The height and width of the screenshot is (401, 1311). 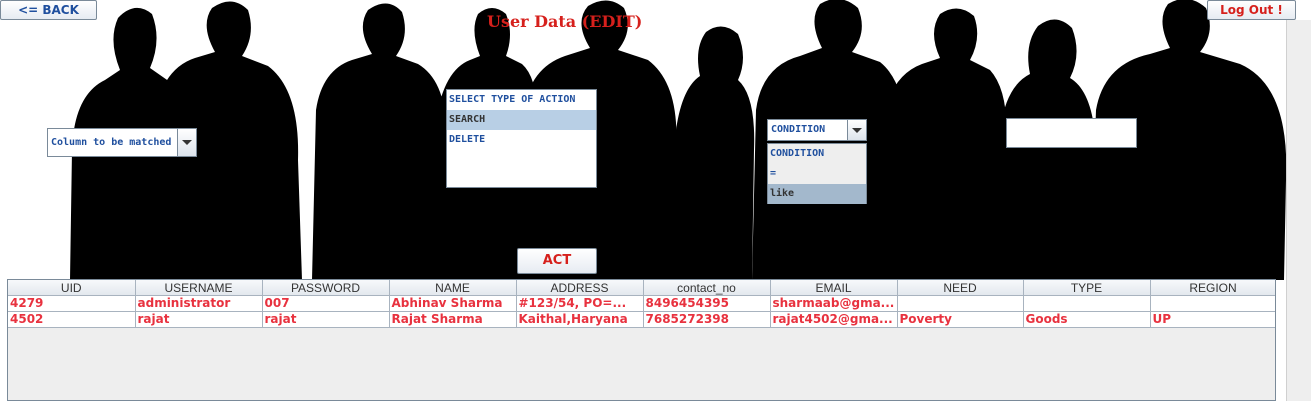 What do you see at coordinates (453, 288) in the screenshot?
I see `column-header-name: NAME` at bounding box center [453, 288].